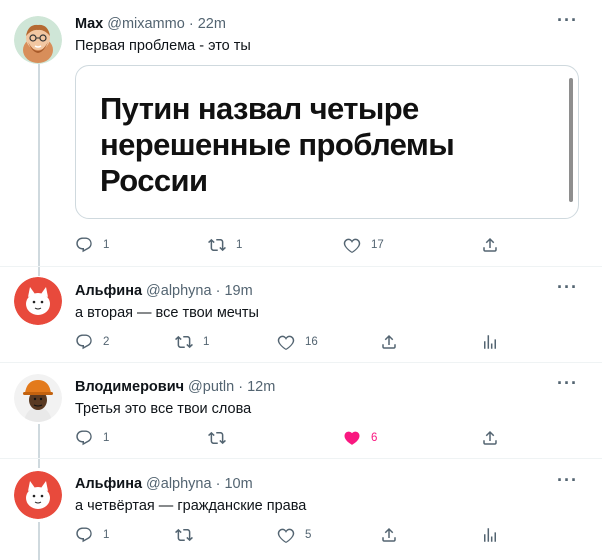 This screenshot has width=602, height=560. Describe the element at coordinates (238, 484) in the screenshot. I see `timestamp: 10m` at that location.